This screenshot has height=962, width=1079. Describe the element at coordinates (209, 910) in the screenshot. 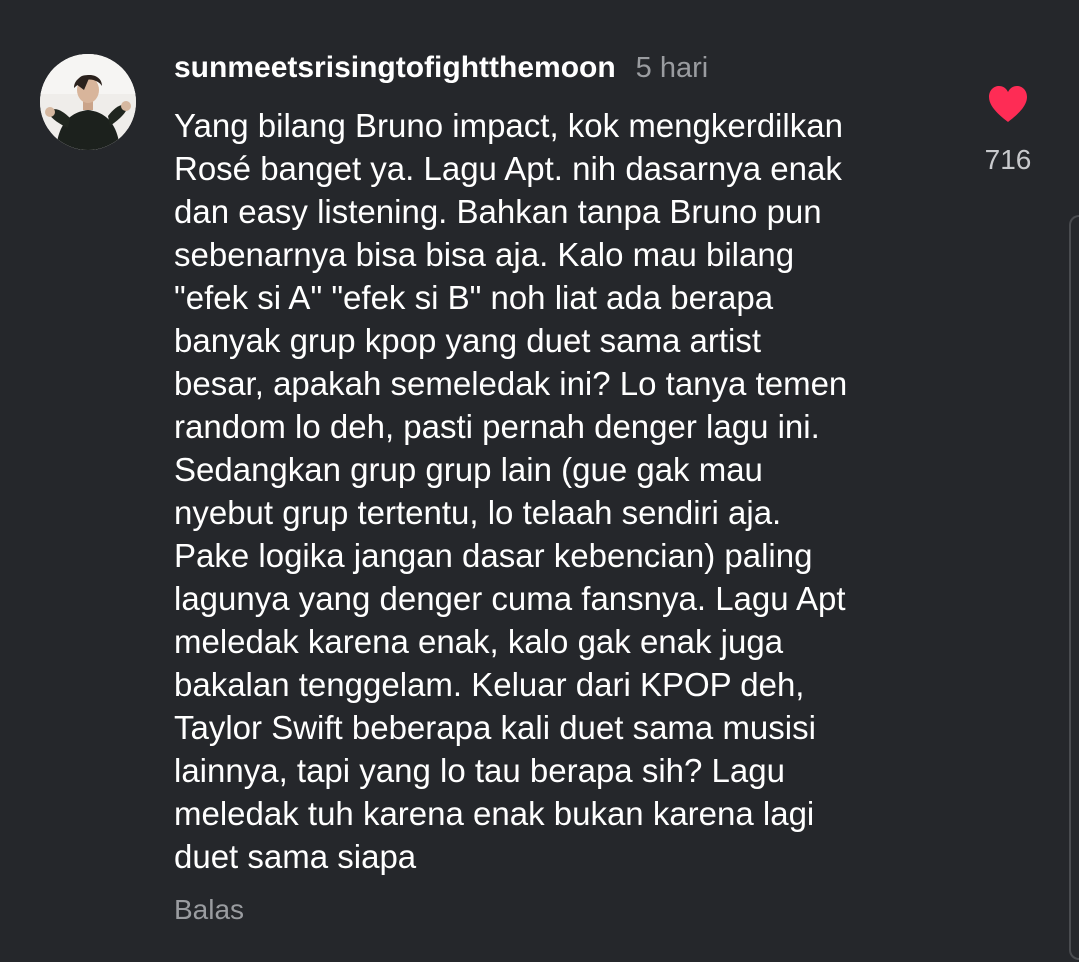

I see `reply-button: Balas` at that location.